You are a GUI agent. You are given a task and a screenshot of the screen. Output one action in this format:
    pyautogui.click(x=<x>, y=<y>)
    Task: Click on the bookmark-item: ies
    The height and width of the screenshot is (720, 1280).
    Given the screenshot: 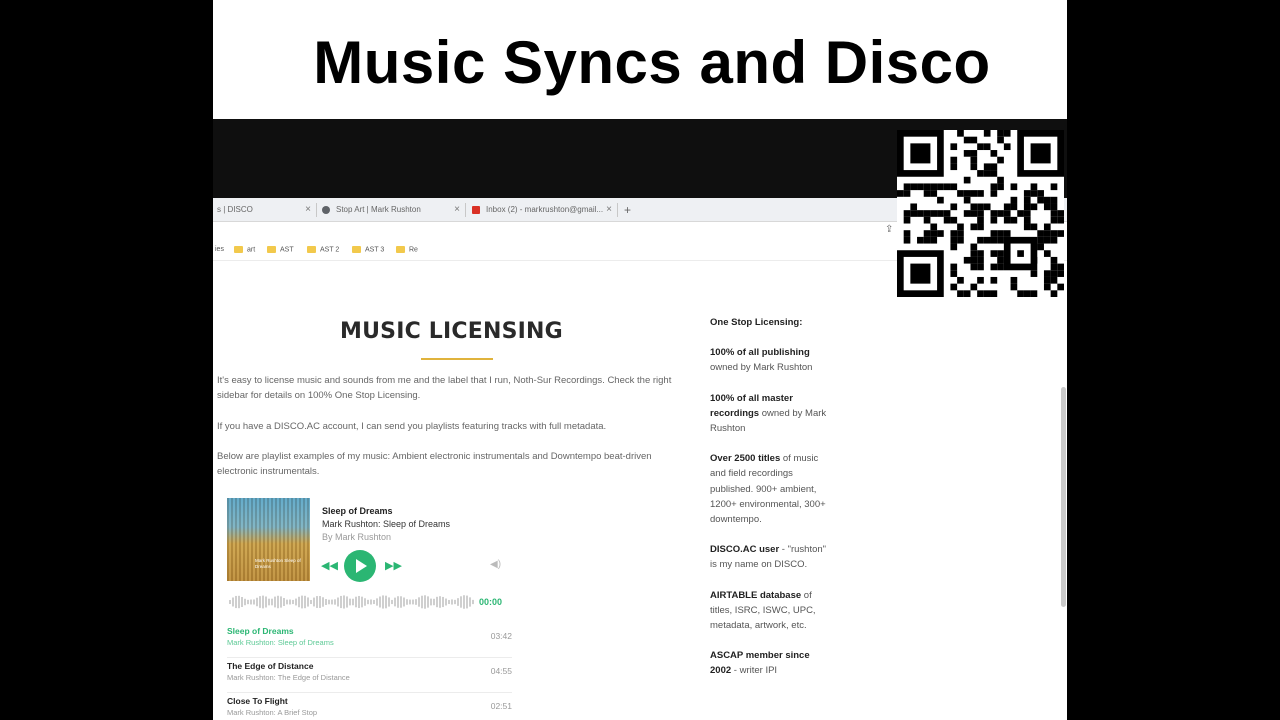 What is the action you would take?
    pyautogui.click(x=219, y=249)
    